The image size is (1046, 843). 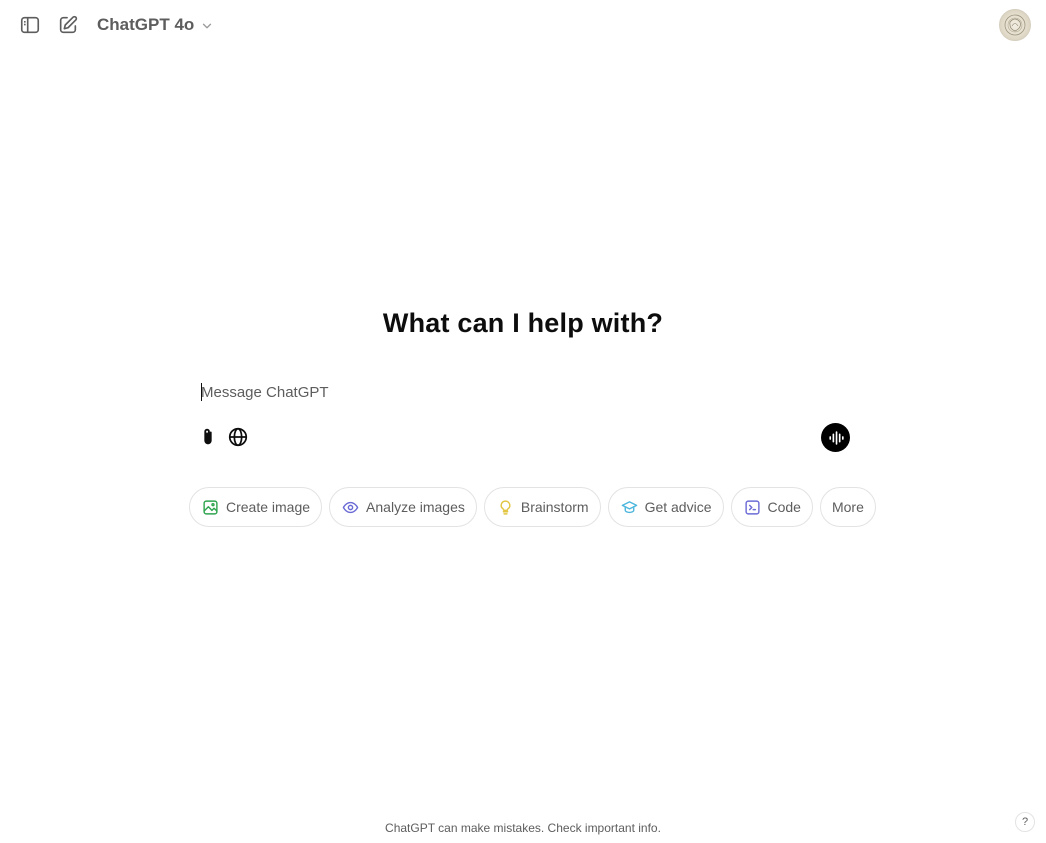 I want to click on suggestion-label: Code, so click(x=784, y=507).